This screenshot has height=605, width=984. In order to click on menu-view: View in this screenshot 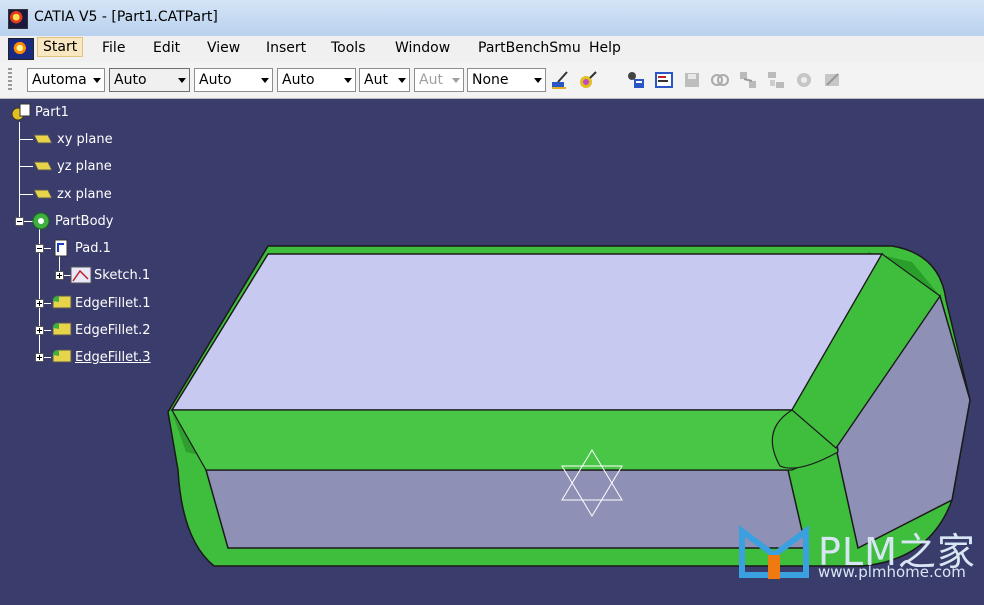, I will do `click(223, 48)`.